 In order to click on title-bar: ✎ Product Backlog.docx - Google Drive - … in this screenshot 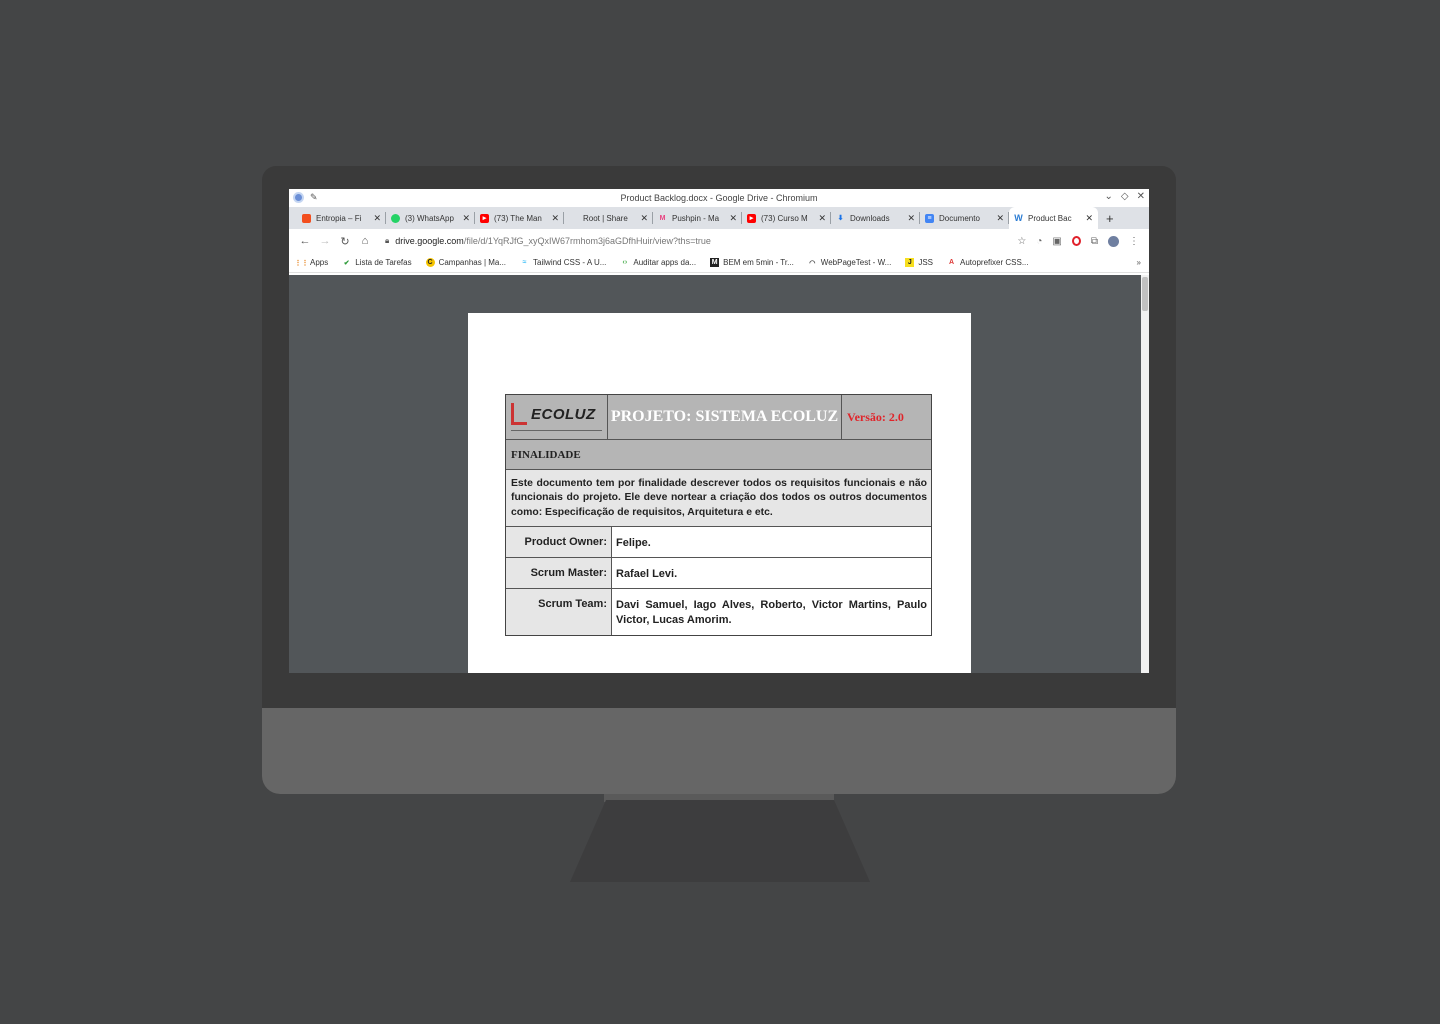, I will do `click(719, 198)`.